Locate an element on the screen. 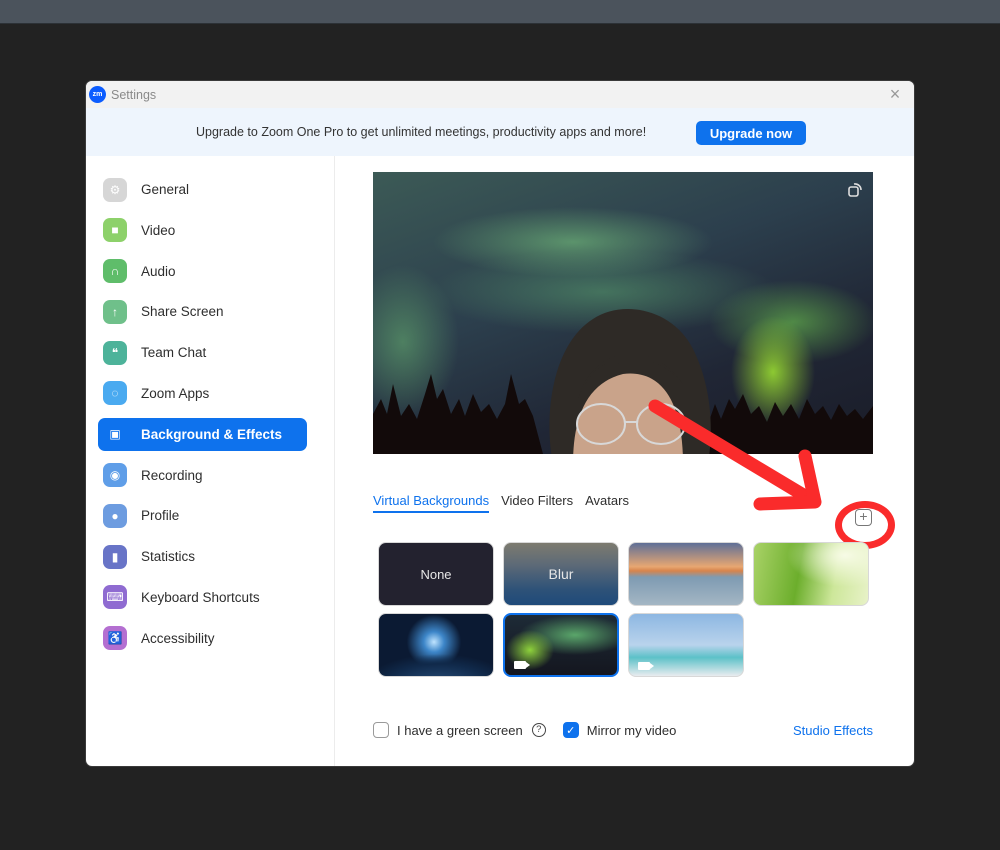 The width and height of the screenshot is (1000, 850). background-thumb-none: None is located at coordinates (436, 574).